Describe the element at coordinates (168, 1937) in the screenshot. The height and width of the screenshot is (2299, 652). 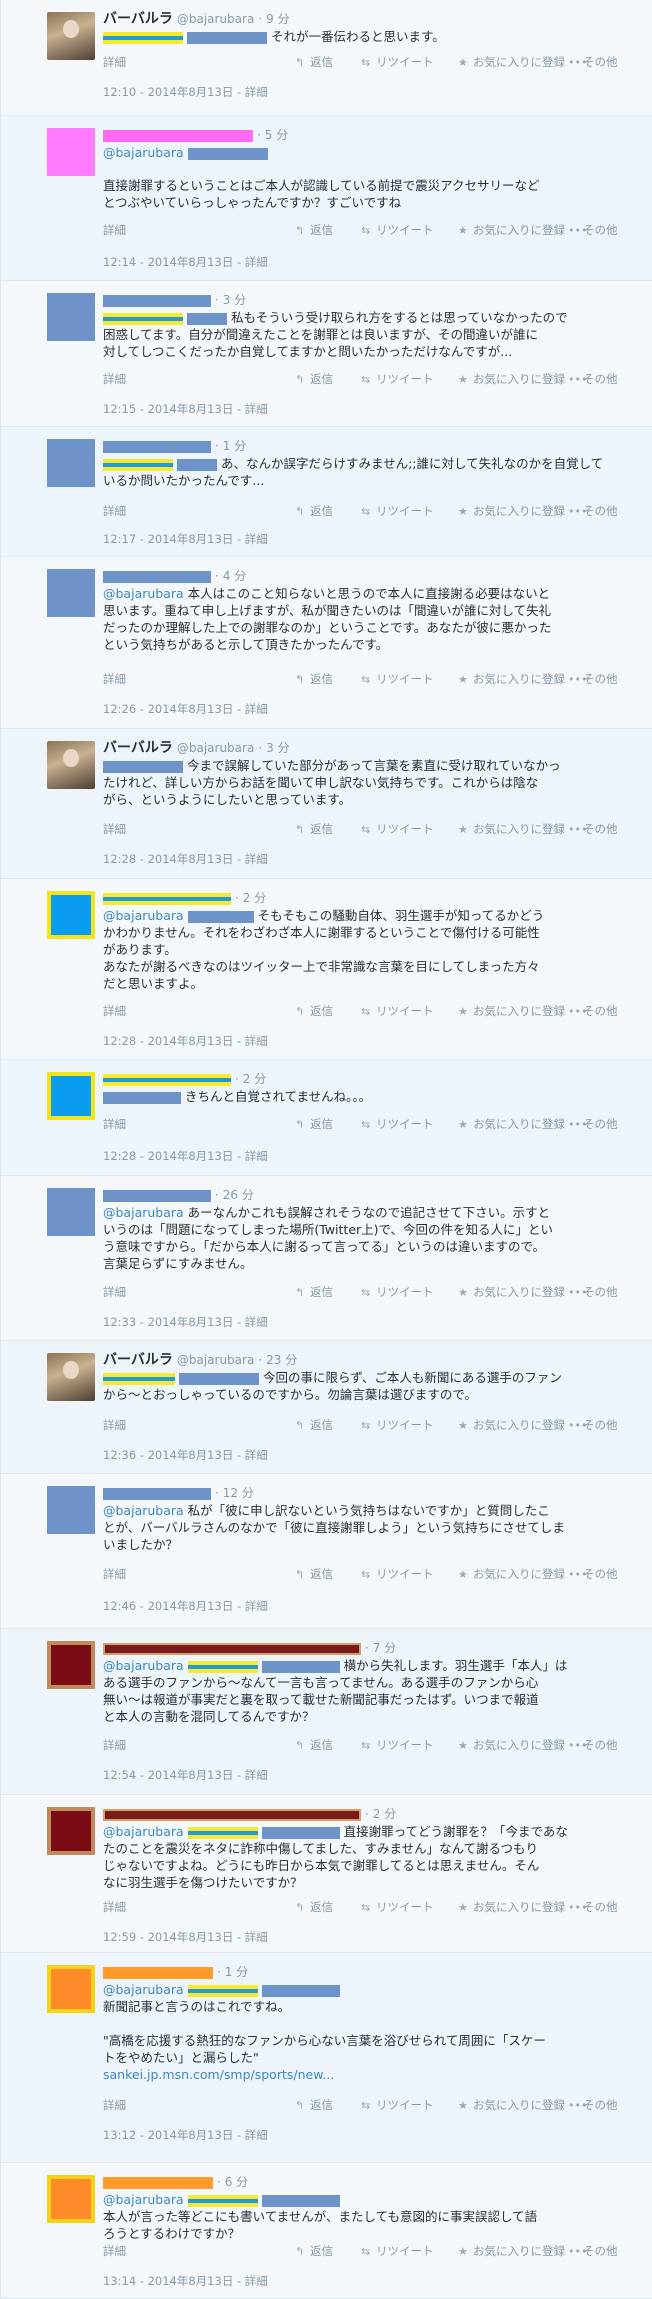
I see `timestamp-value: 12:59 - 2014年8月13日` at that location.